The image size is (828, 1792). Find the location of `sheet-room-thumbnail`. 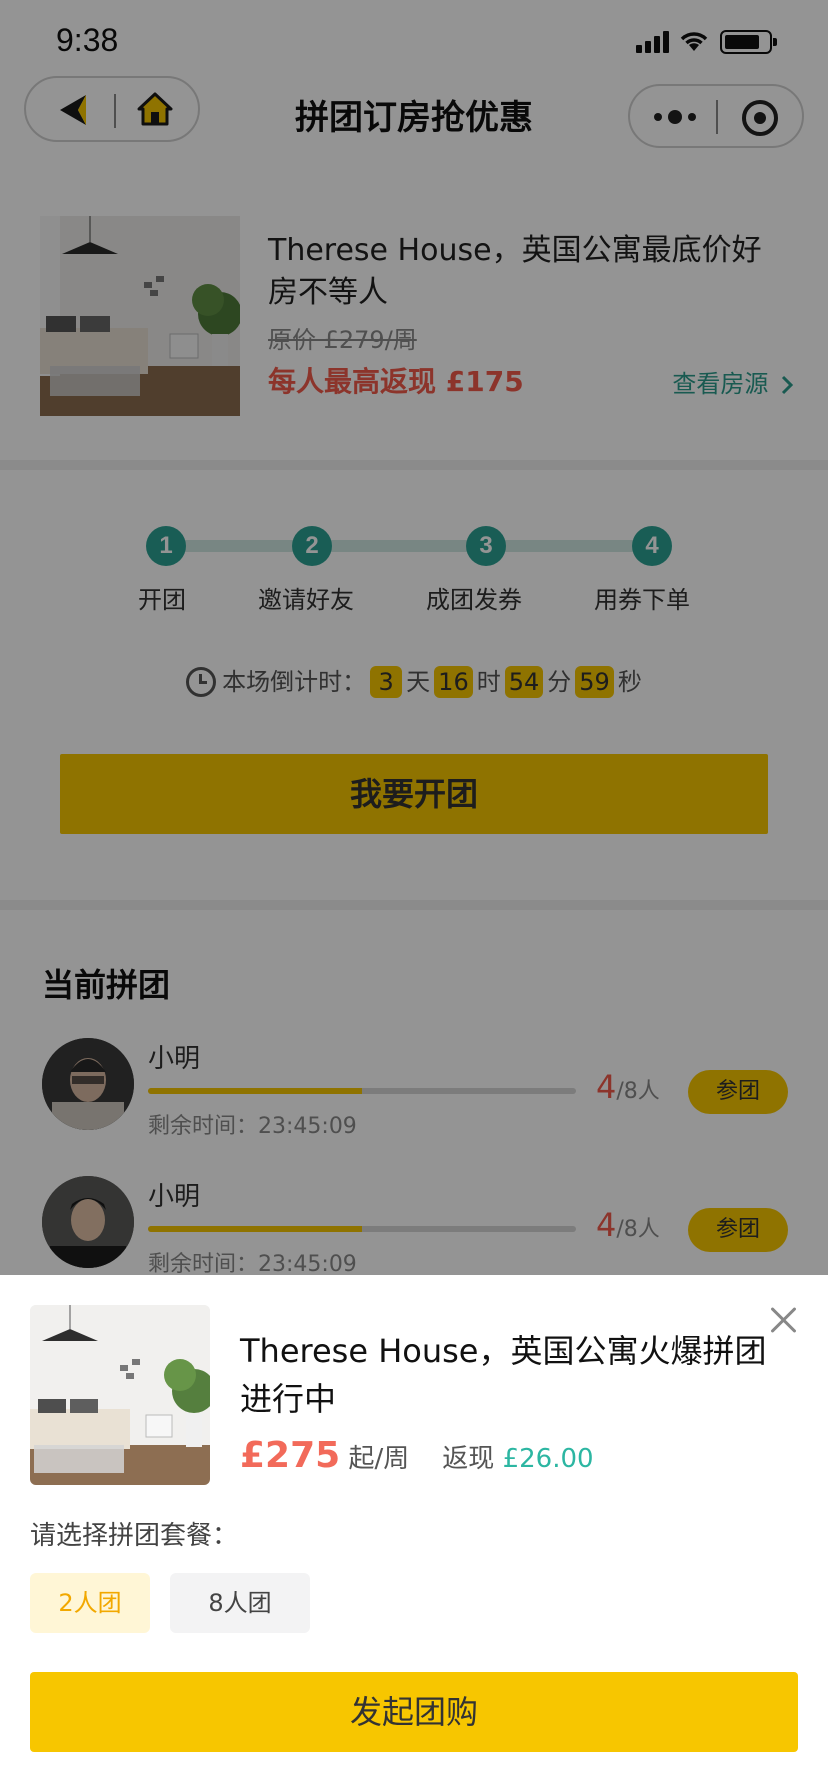

sheet-room-thumbnail is located at coordinates (120, 1395).